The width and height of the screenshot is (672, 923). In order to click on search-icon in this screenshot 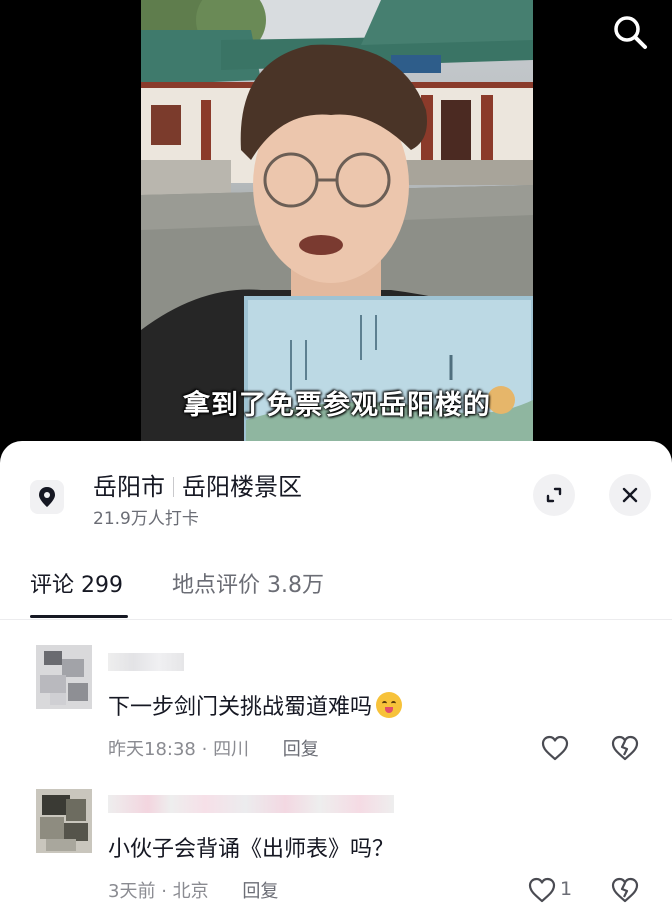, I will do `click(630, 32)`.